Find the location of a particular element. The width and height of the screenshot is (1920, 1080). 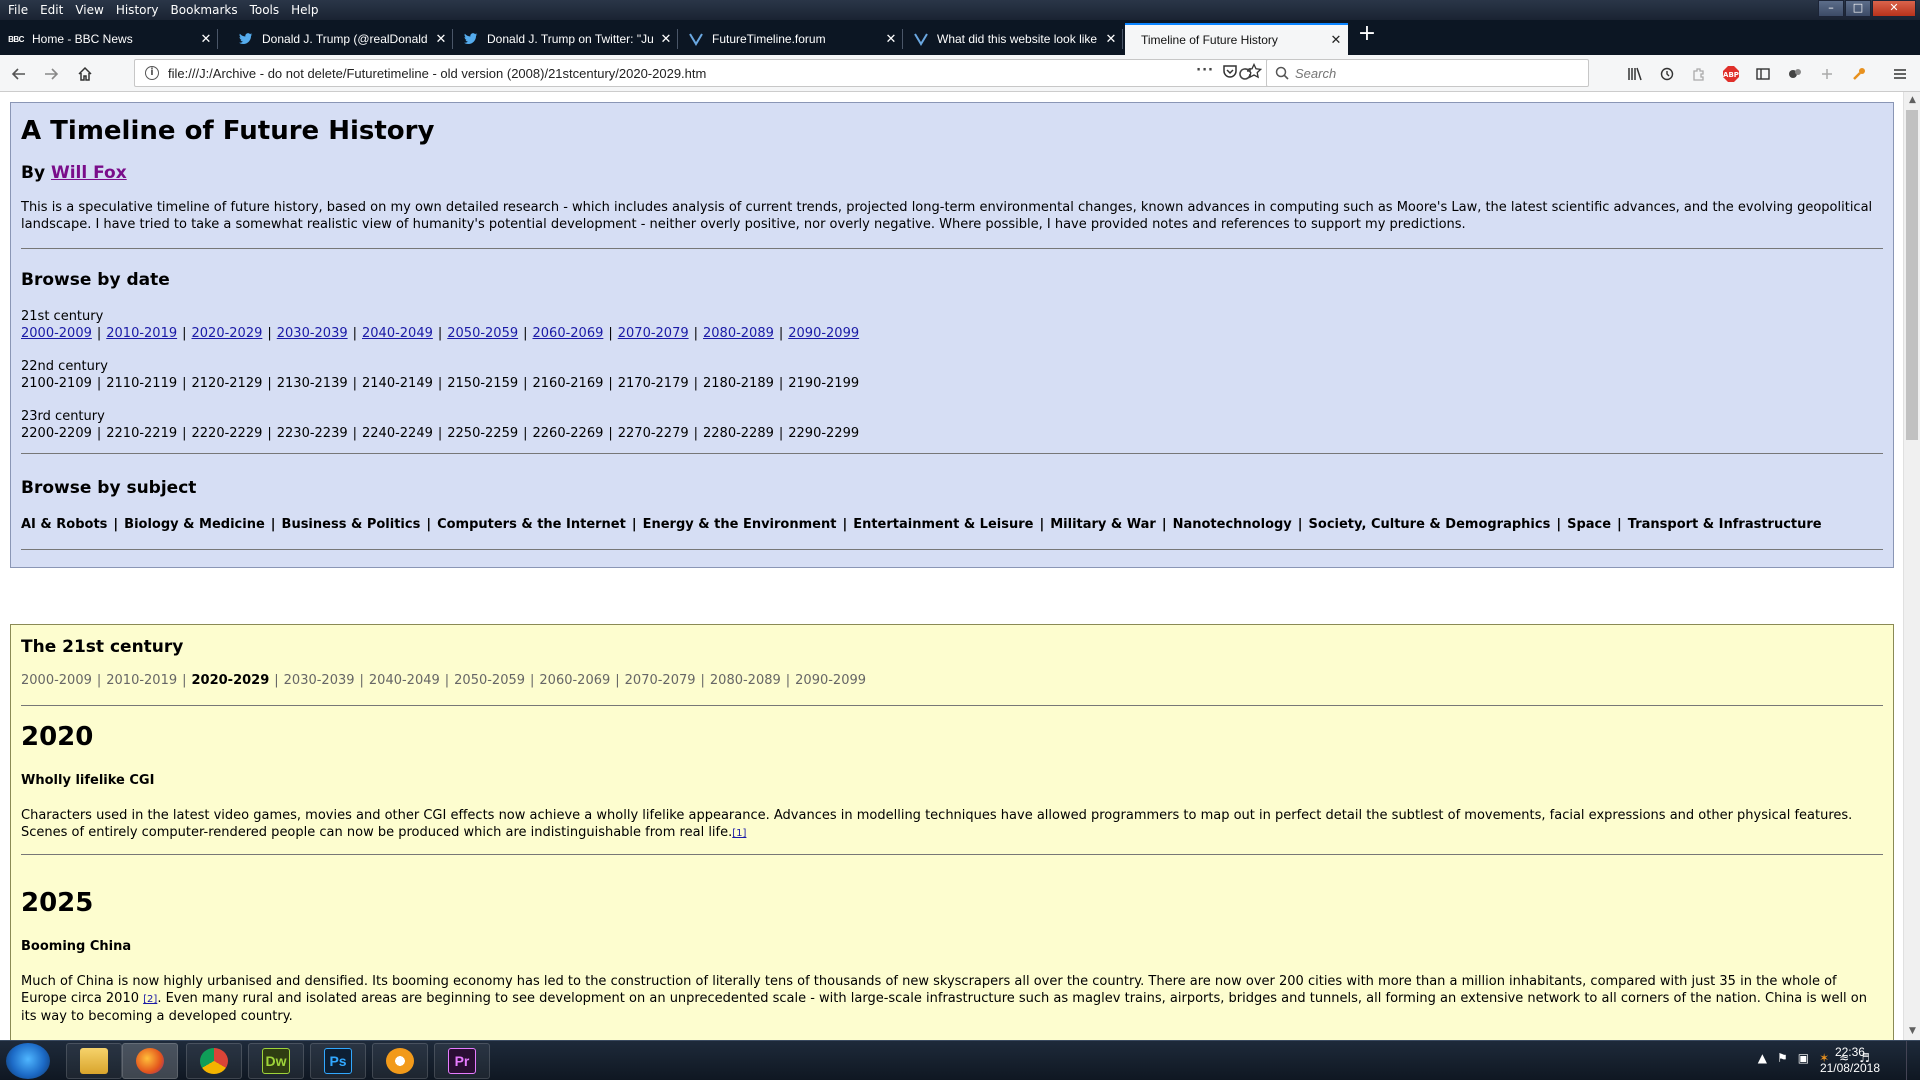

extension-icon is located at coordinates (1795, 74).